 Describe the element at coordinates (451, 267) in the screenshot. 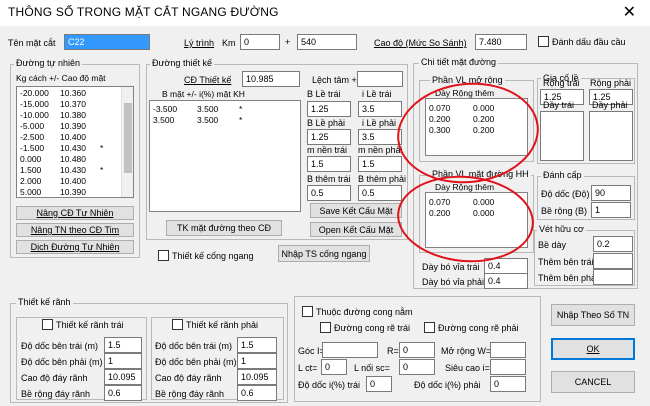

I see `day-bo-via-trai-label: Dày bó vỉa trái` at that location.